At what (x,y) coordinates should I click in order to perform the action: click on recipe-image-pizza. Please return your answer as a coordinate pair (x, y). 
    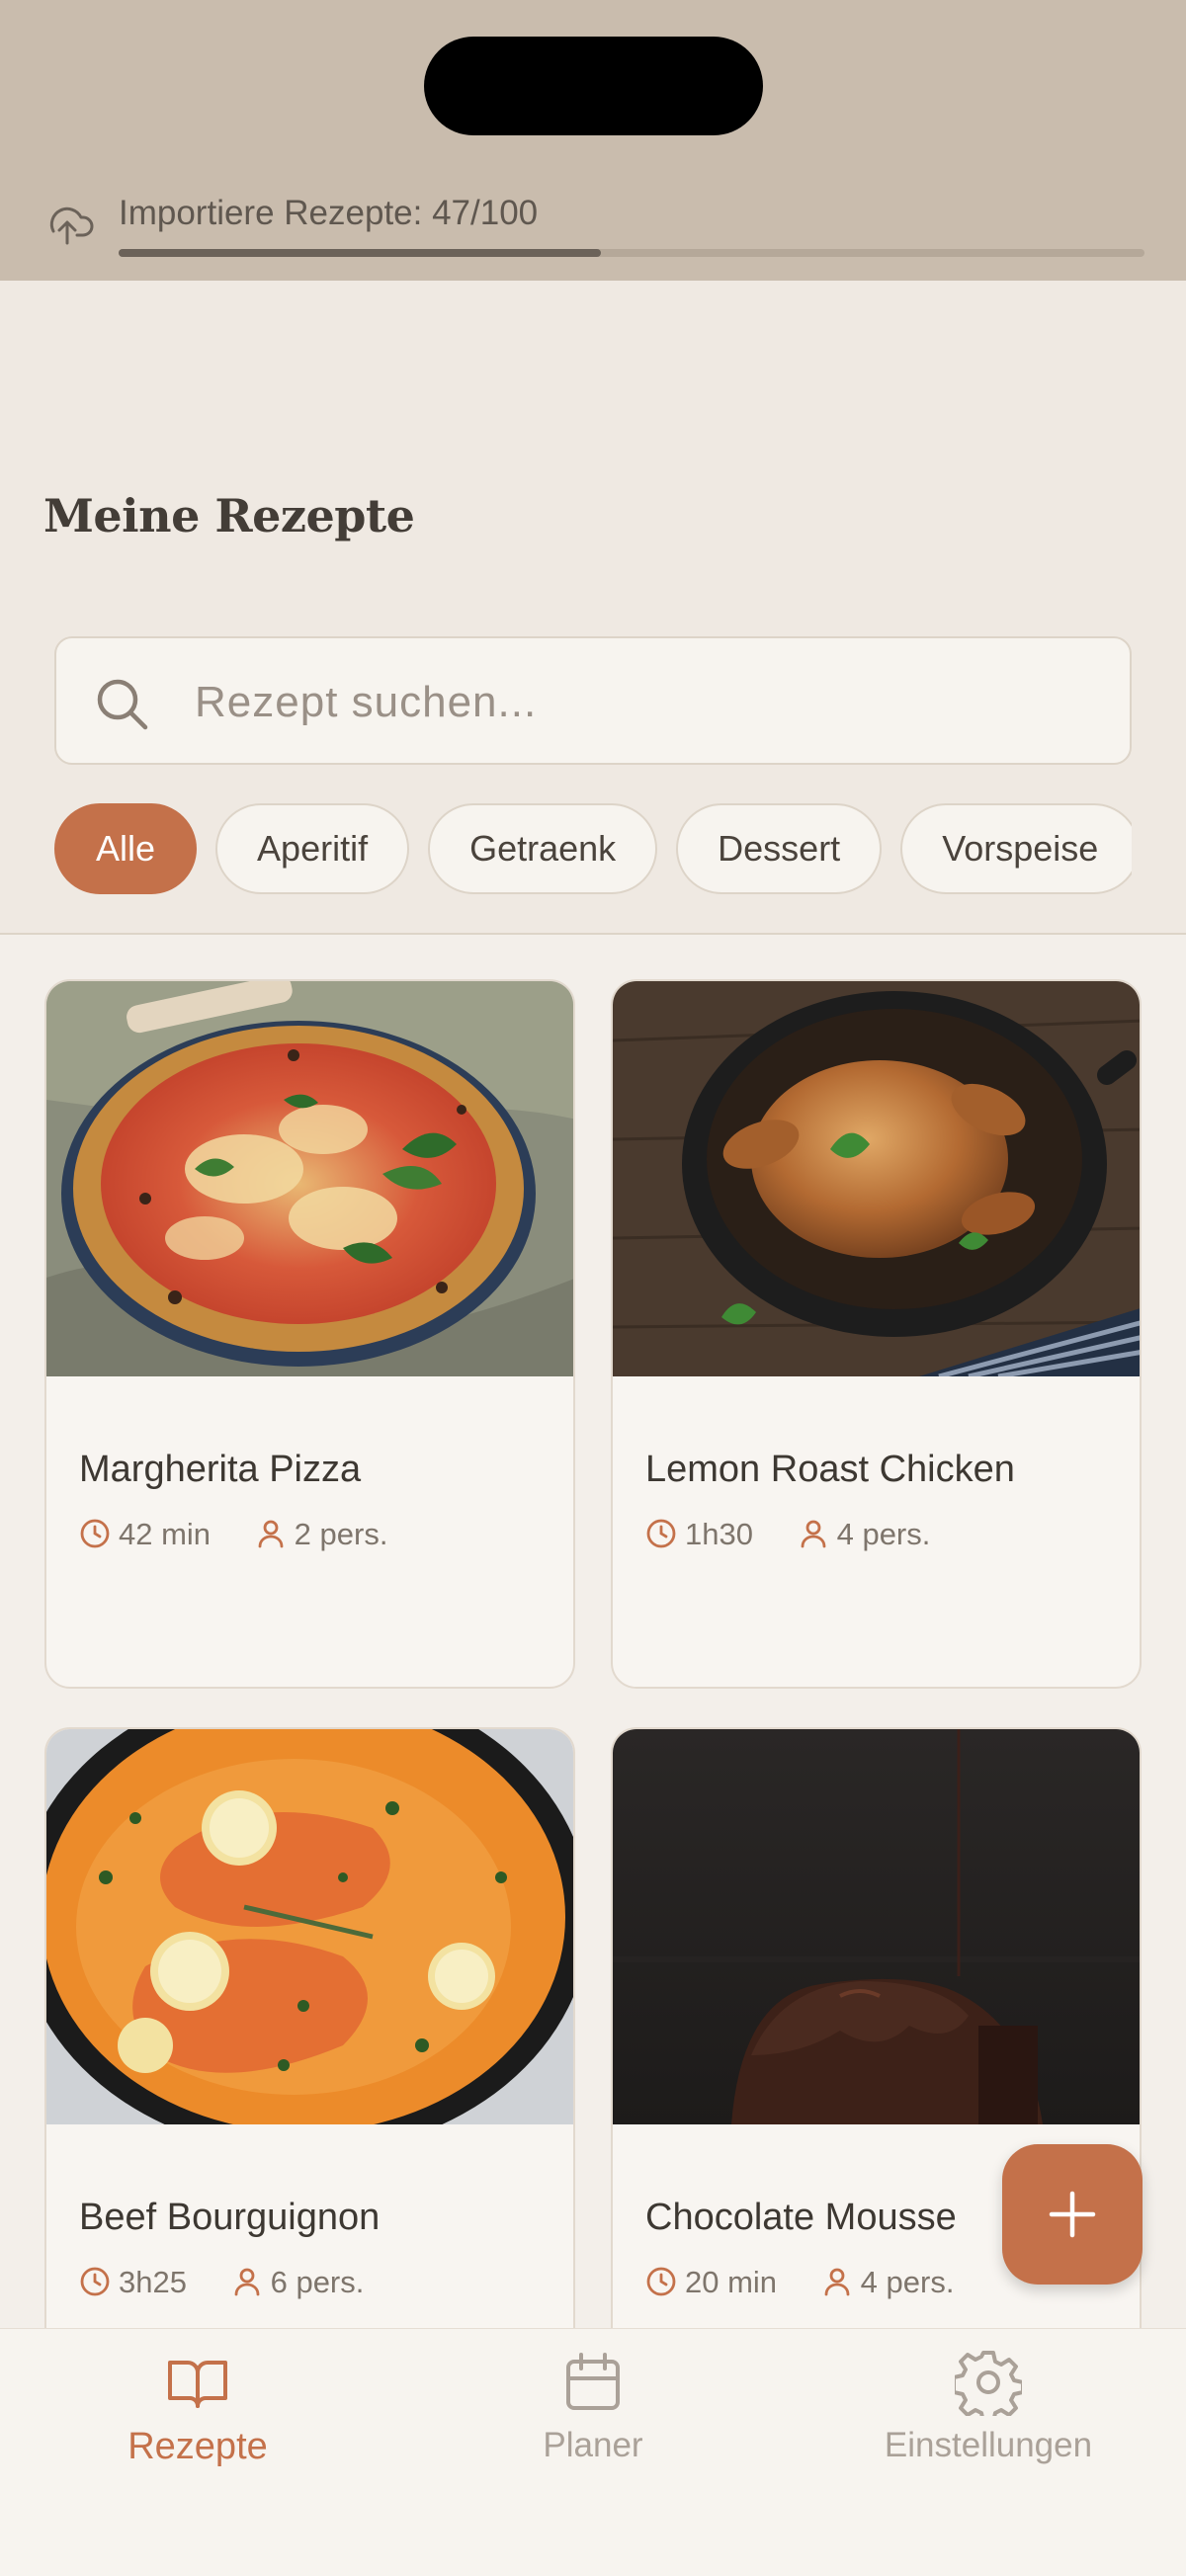
    Looking at the image, I should click on (309, 1178).